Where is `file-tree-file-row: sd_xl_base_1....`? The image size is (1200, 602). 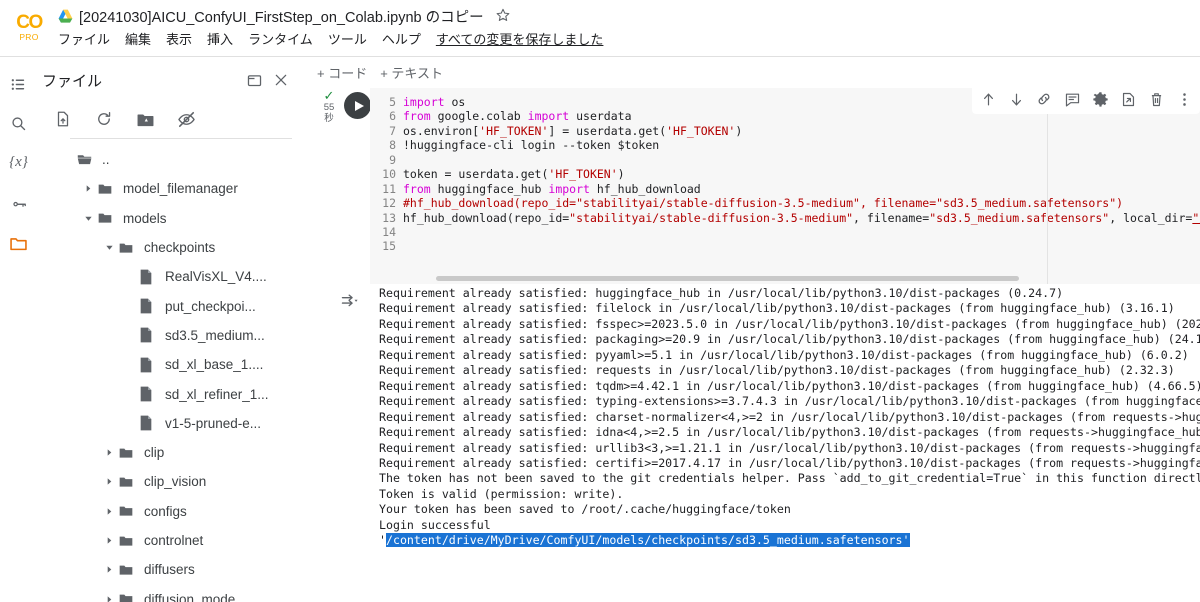 file-tree-file-row: sd_xl_base_1.... is located at coordinates (164, 364).